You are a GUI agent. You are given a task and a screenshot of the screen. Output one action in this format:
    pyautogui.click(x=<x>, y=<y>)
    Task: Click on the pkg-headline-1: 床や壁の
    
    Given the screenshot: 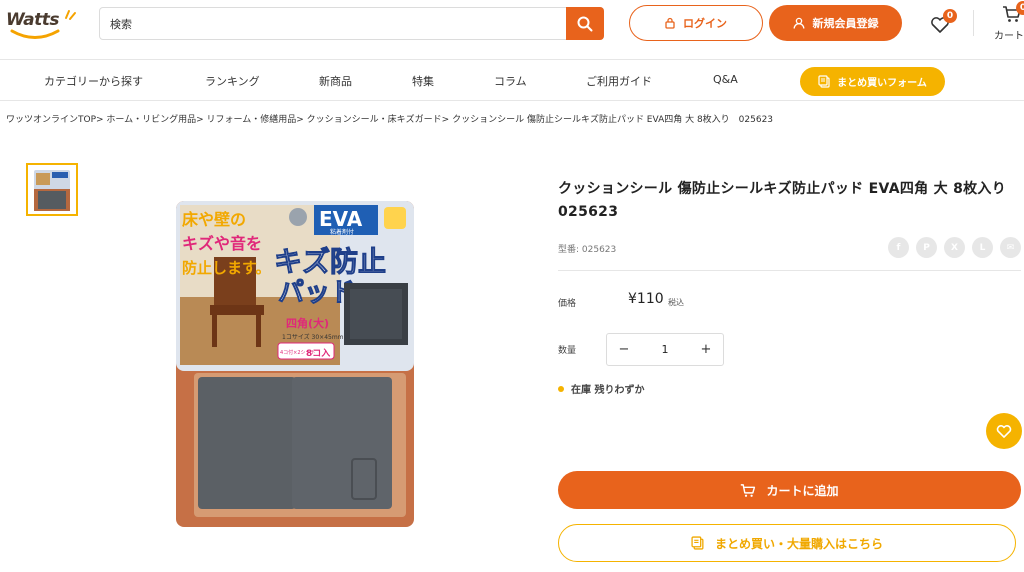 What is the action you would take?
    pyautogui.click(x=214, y=219)
    